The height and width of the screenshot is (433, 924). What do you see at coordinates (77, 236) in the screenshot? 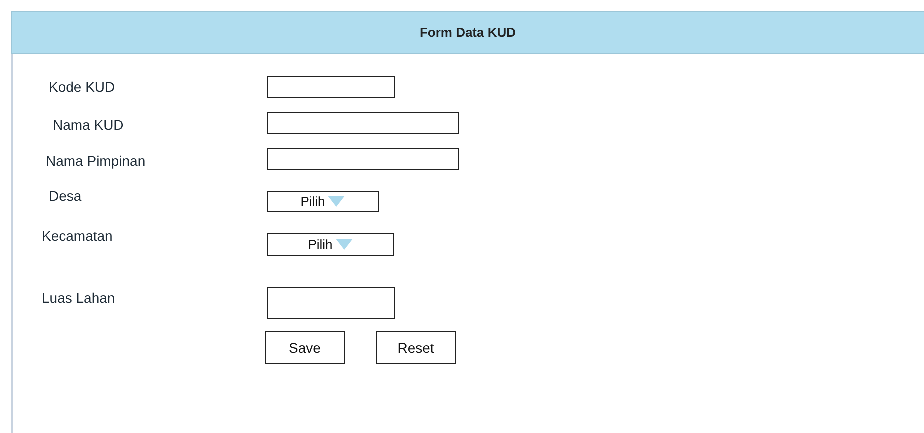
I see `field-label: Kecamatan` at bounding box center [77, 236].